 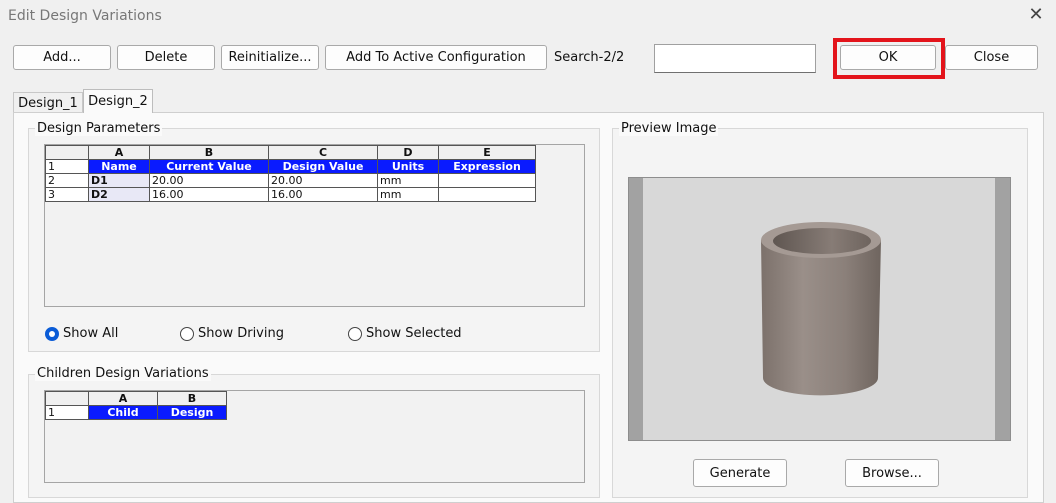 I want to click on column-letter: C, so click(x=323, y=152).